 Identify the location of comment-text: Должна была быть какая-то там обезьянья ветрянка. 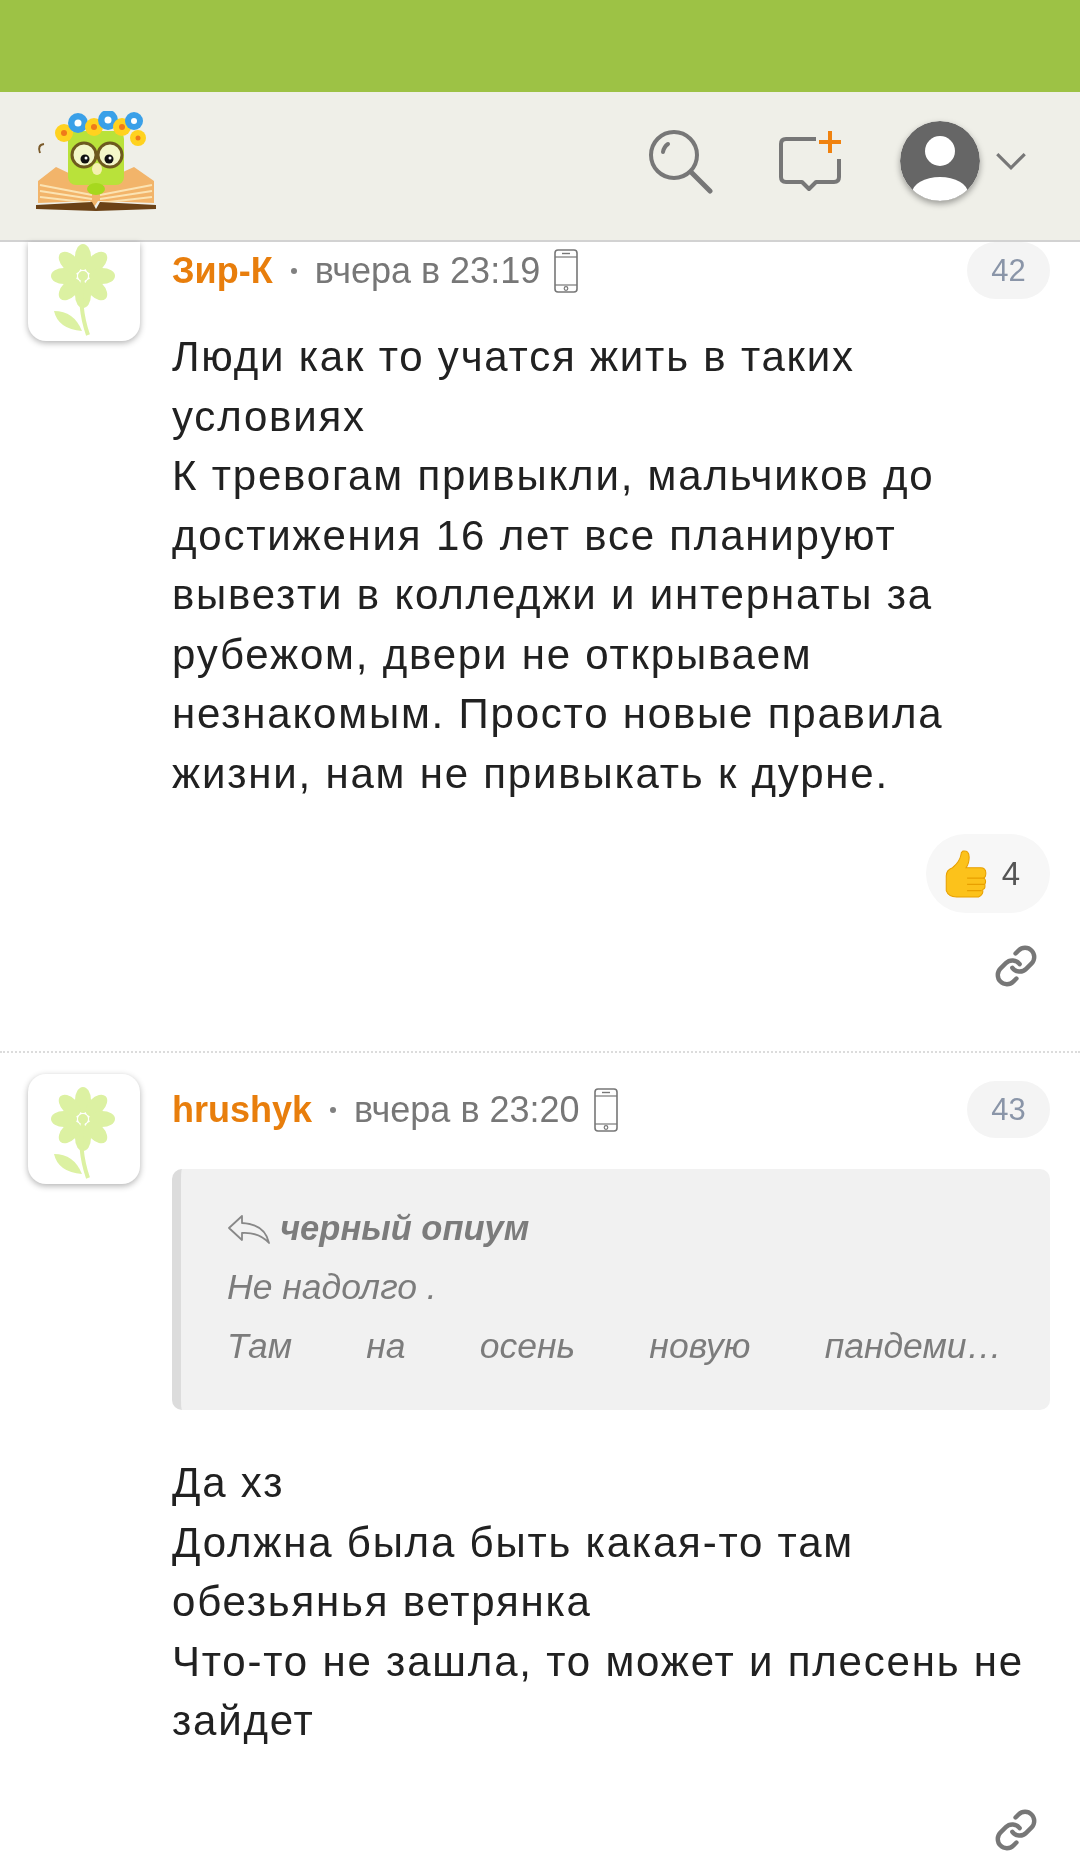
(513, 1572).